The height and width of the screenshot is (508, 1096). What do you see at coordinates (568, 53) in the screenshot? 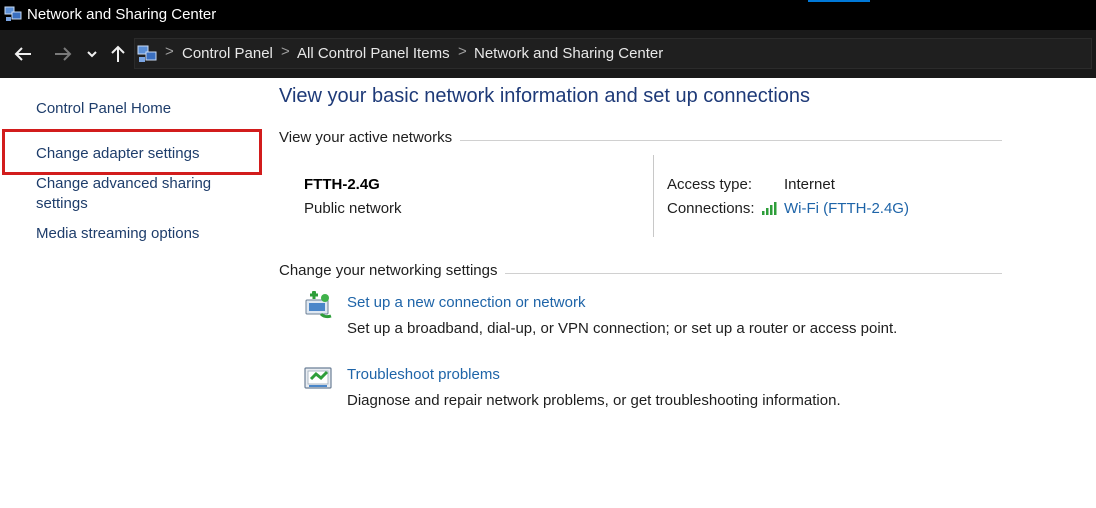
I see `breadcrumb-network-center: Network and Sharing Center` at bounding box center [568, 53].